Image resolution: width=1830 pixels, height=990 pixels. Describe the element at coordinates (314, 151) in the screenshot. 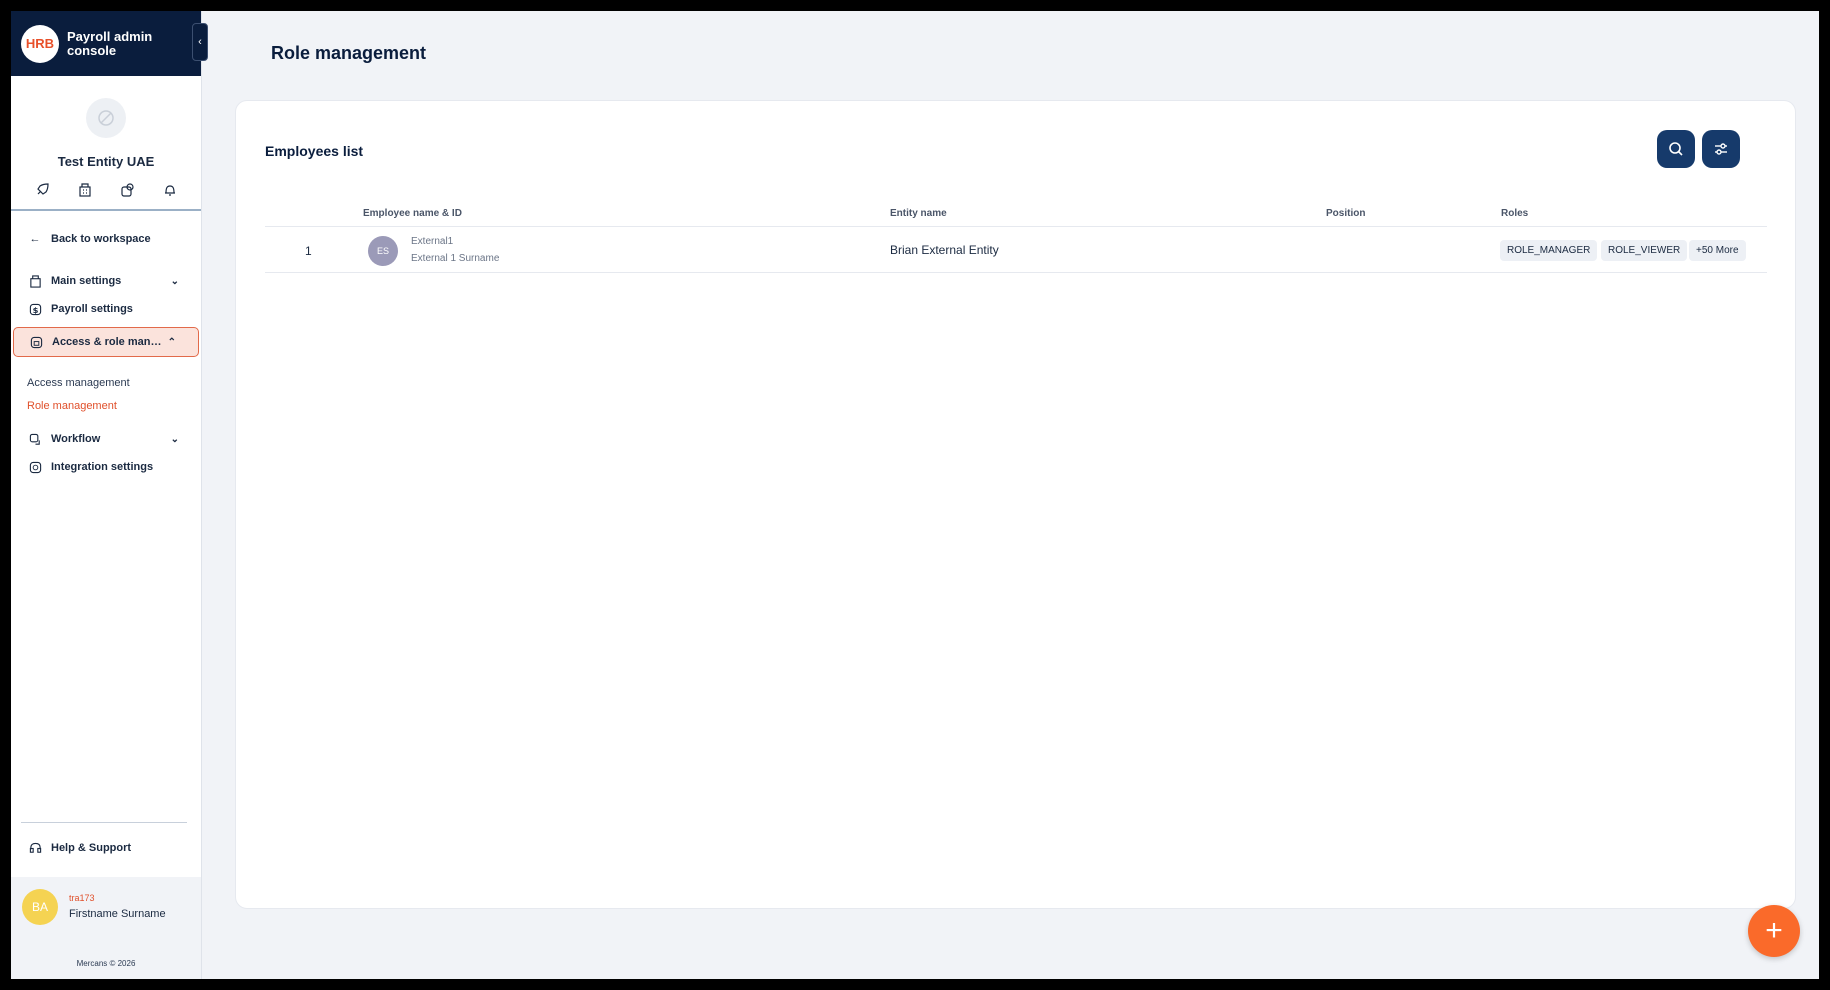

I see `card-title: Employees list` at that location.